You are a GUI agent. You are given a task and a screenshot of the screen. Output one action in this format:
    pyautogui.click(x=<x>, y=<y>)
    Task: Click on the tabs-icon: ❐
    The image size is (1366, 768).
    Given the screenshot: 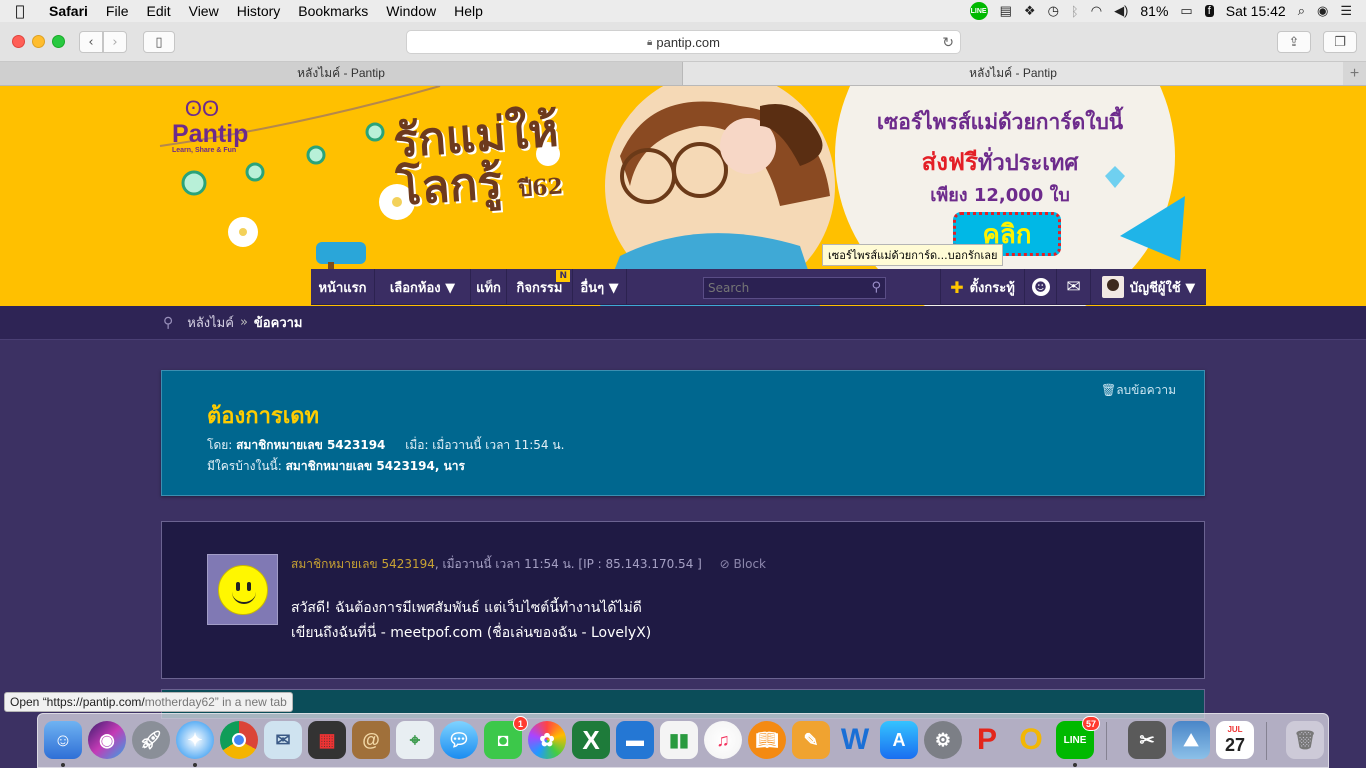 What is the action you would take?
    pyautogui.click(x=1340, y=42)
    